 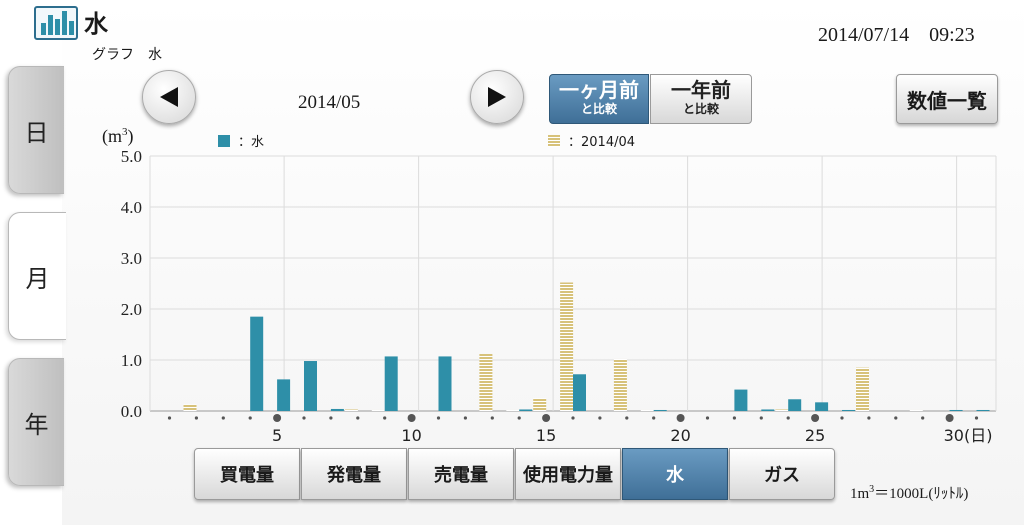 I want to click on category-selector: 買電量 発電量 売電量 使用電力量 水 ガス, so click(x=515, y=474).